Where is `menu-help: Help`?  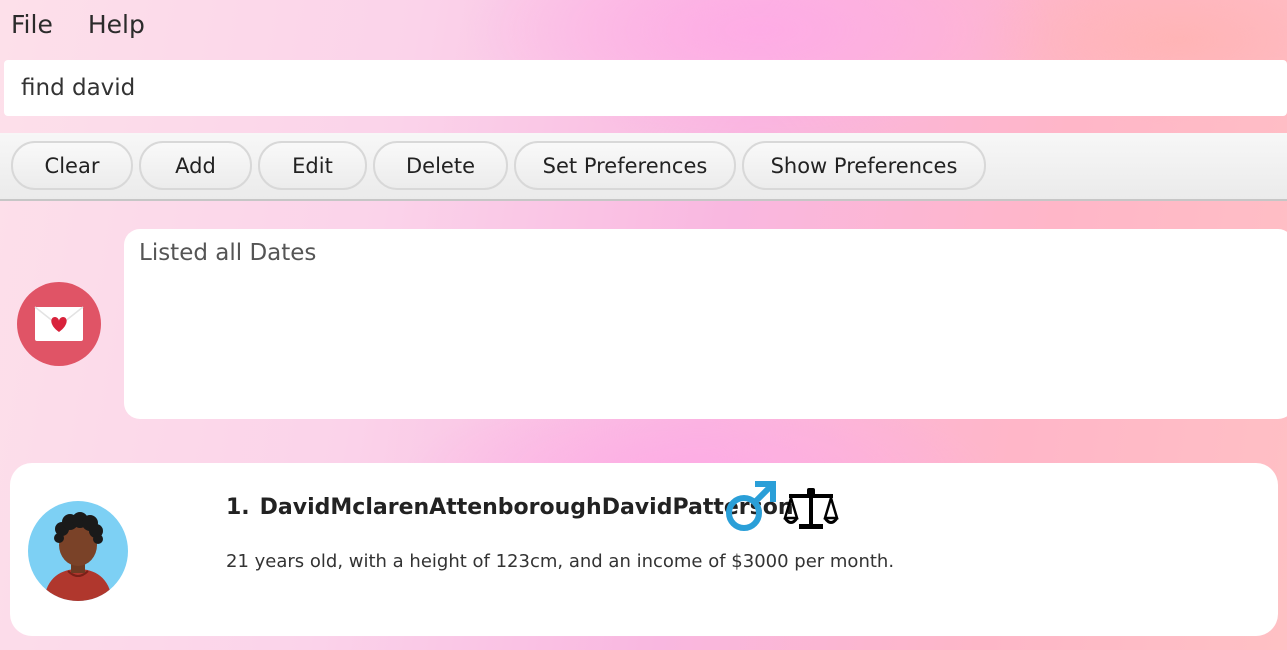 menu-help: Help is located at coordinates (116, 24).